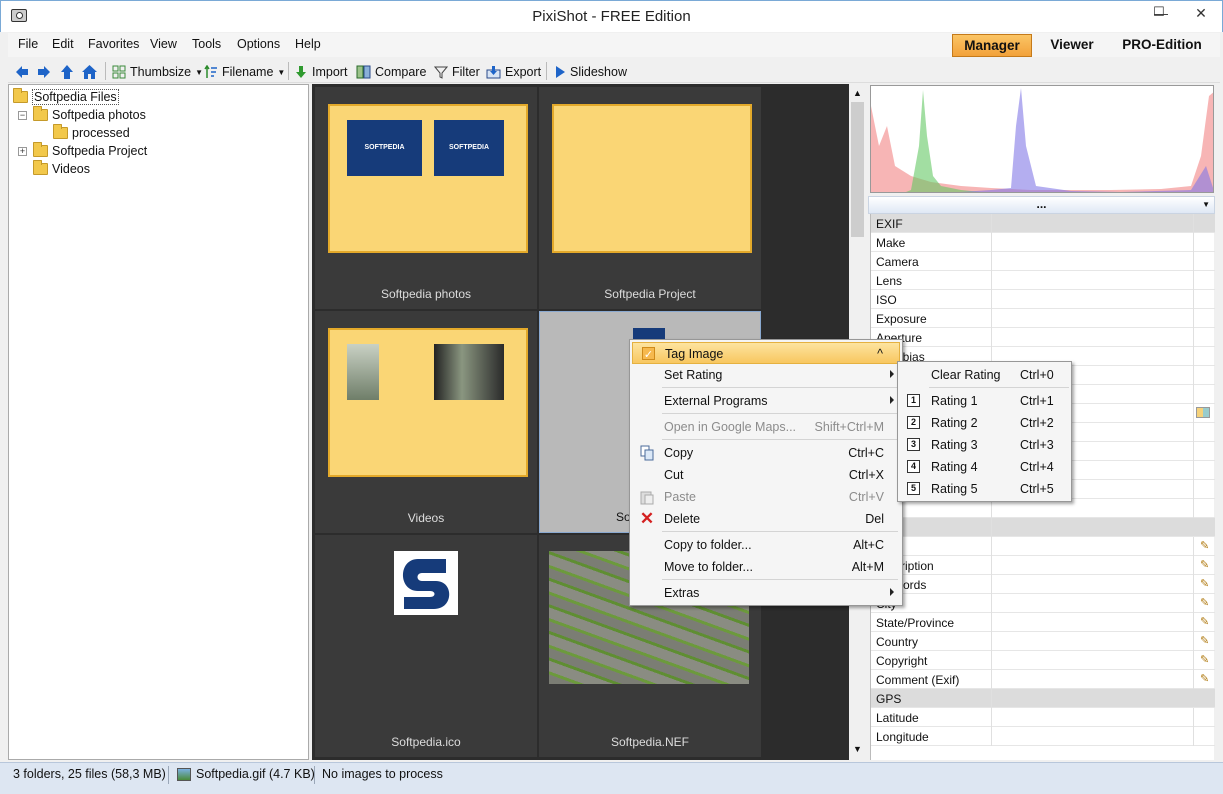 This screenshot has height=794, width=1223. Describe the element at coordinates (985, 375) in the screenshot. I see `menu-item-clear-rating: Clear Rating Ctrl+0` at that location.